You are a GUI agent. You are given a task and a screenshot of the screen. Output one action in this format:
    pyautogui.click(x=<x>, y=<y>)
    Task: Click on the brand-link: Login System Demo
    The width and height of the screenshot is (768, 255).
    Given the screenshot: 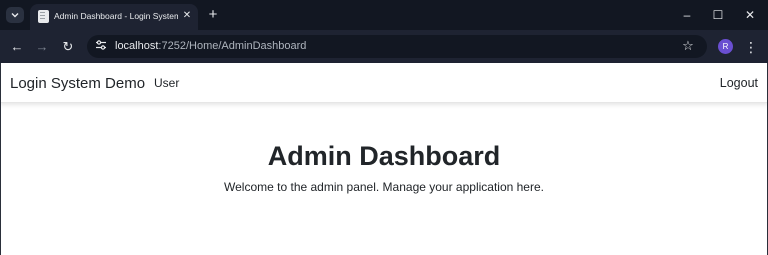 What is the action you would take?
    pyautogui.click(x=77, y=83)
    